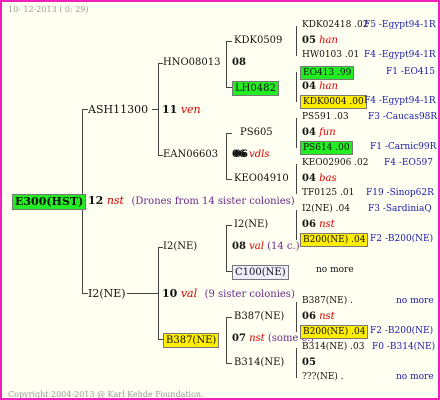  I want to click on sire-generation-line: 11 ven, so click(181, 109).